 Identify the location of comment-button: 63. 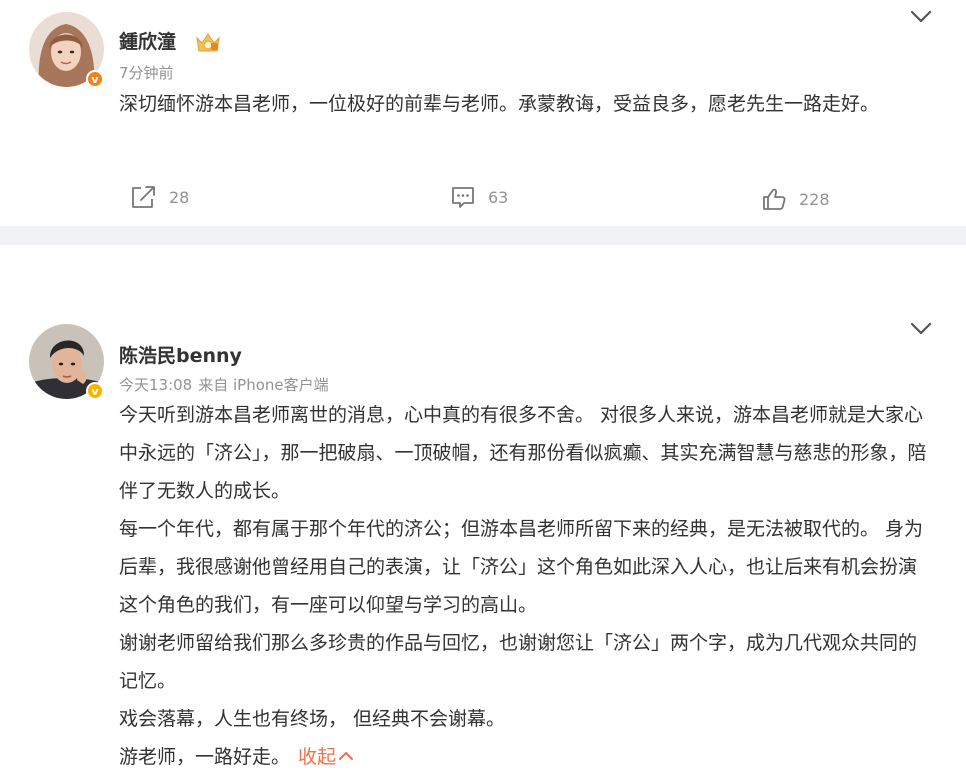
(479, 197).